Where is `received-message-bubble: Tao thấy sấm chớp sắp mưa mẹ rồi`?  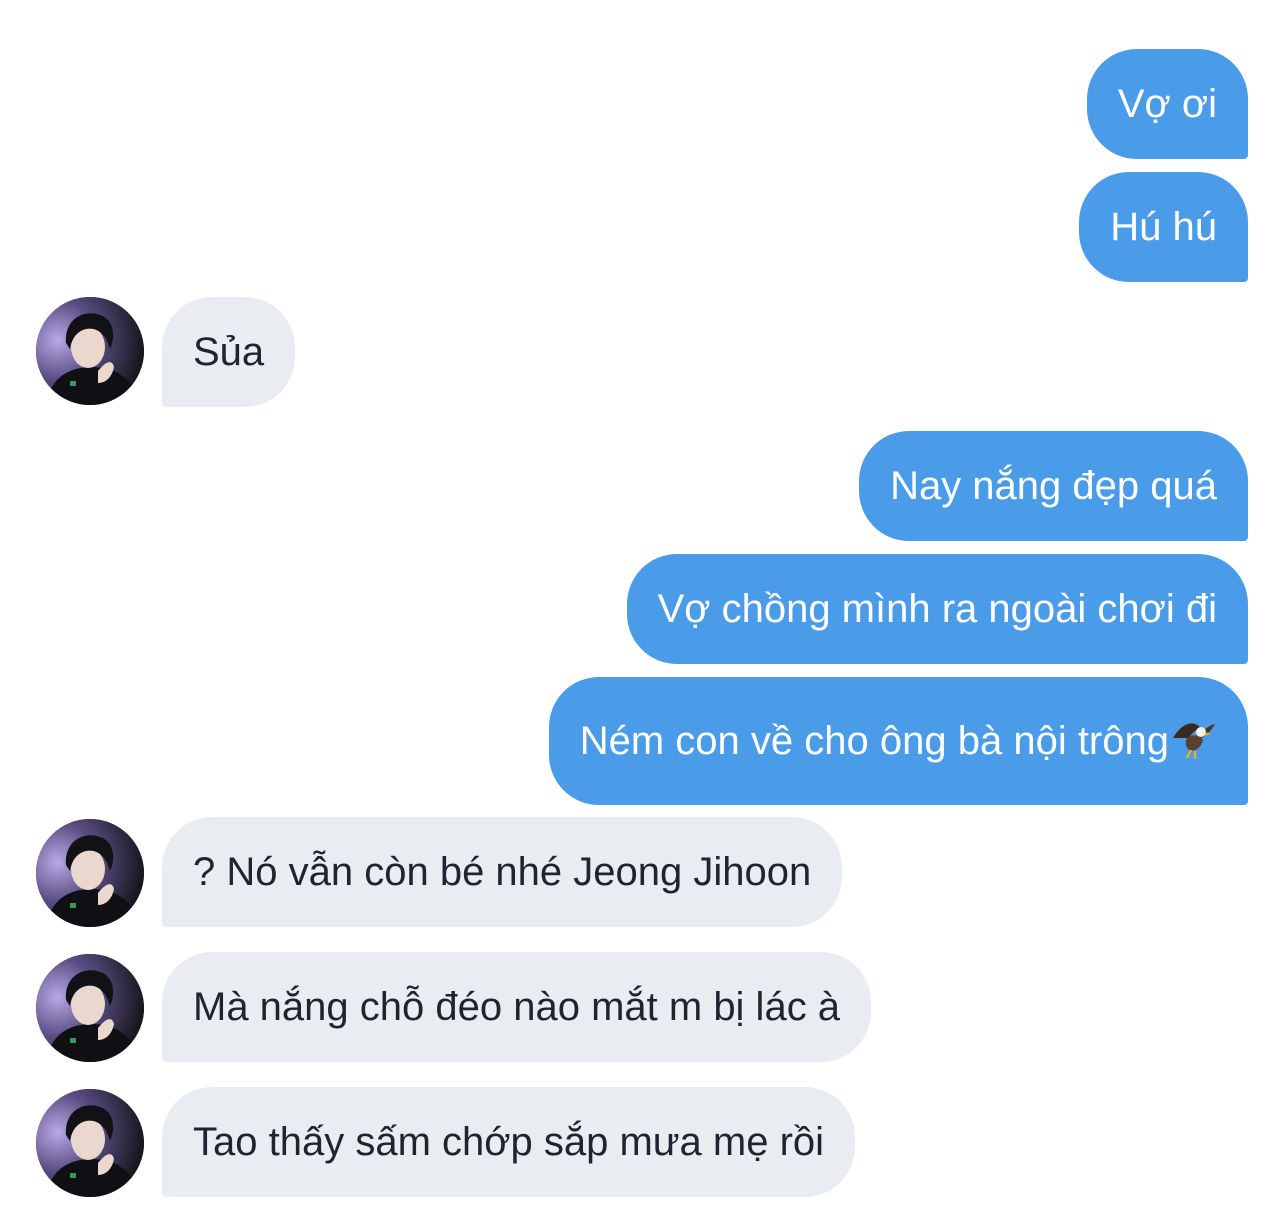 received-message-bubble: Tao thấy sấm chớp sắp mưa mẹ rồi is located at coordinates (509, 1142).